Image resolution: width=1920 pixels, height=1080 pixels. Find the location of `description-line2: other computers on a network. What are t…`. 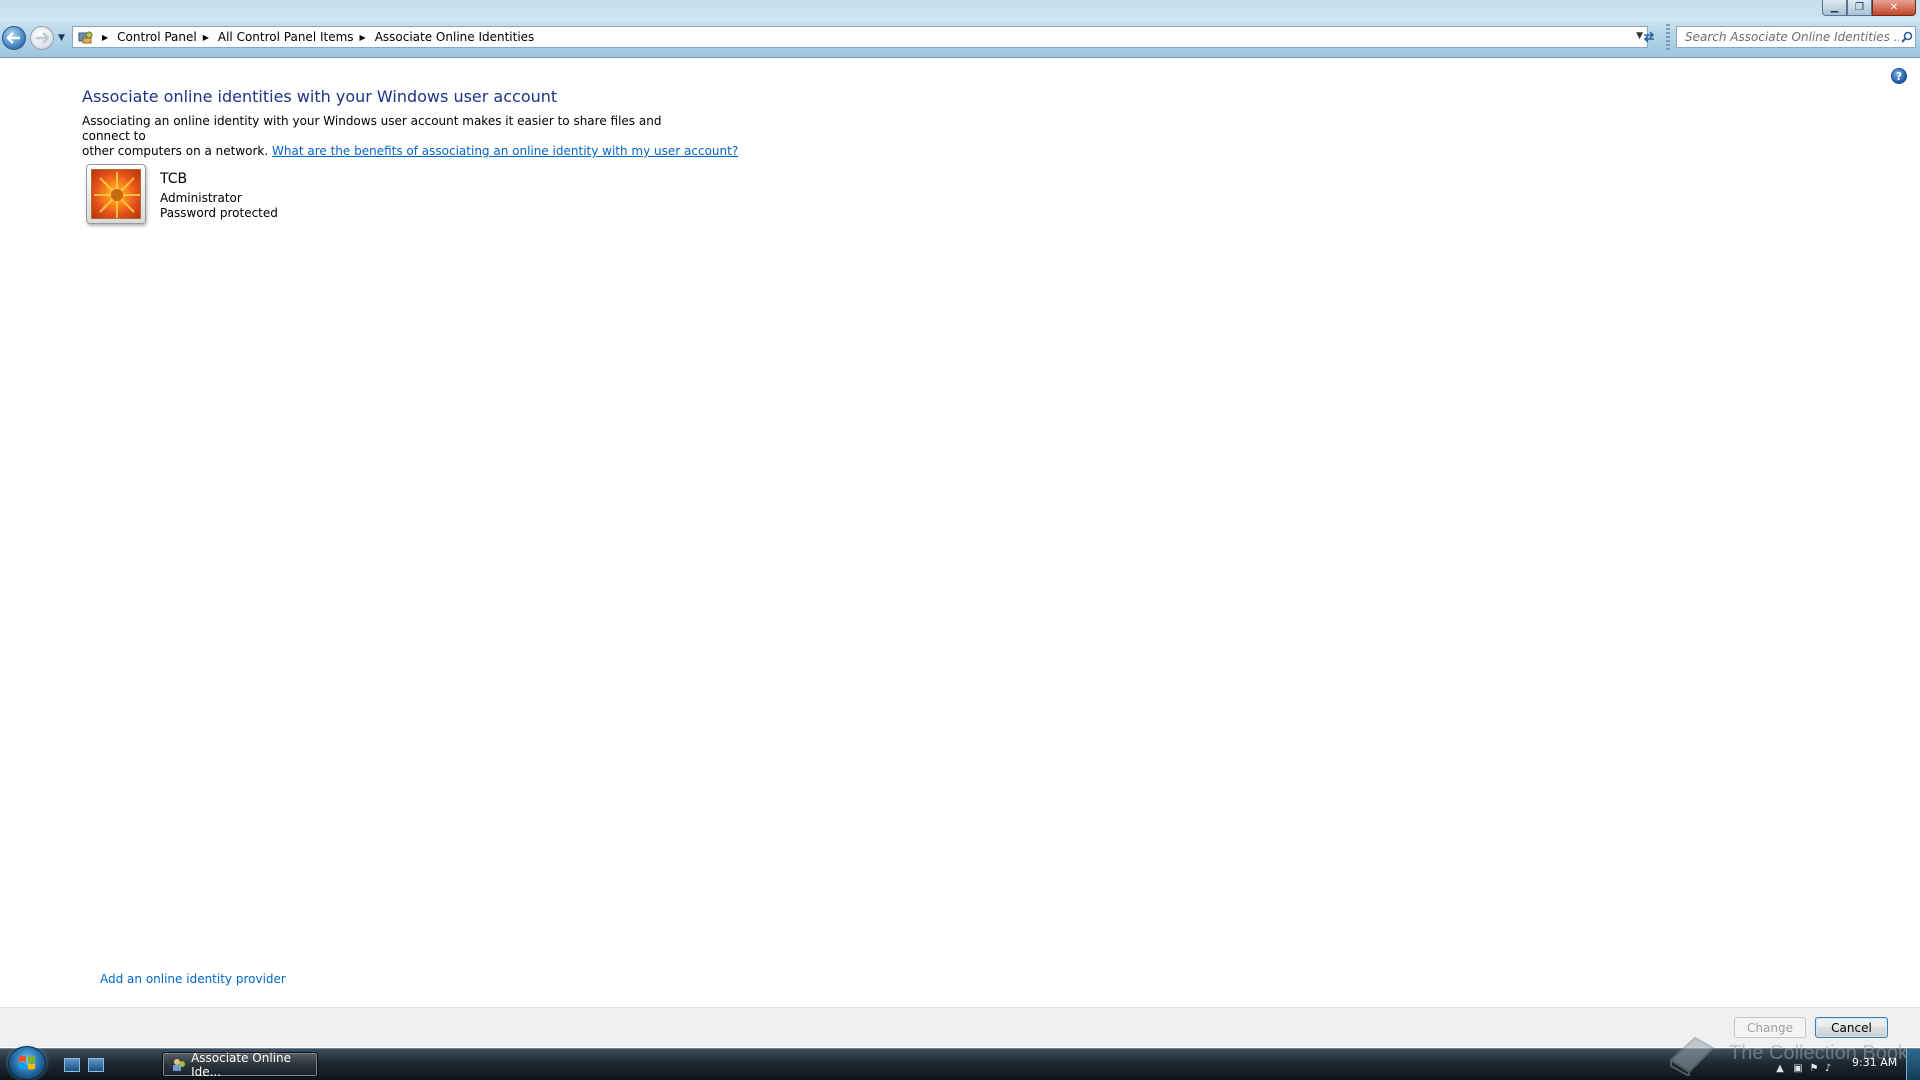

description-line2: other computers on a network. What are t… is located at coordinates (410, 151).